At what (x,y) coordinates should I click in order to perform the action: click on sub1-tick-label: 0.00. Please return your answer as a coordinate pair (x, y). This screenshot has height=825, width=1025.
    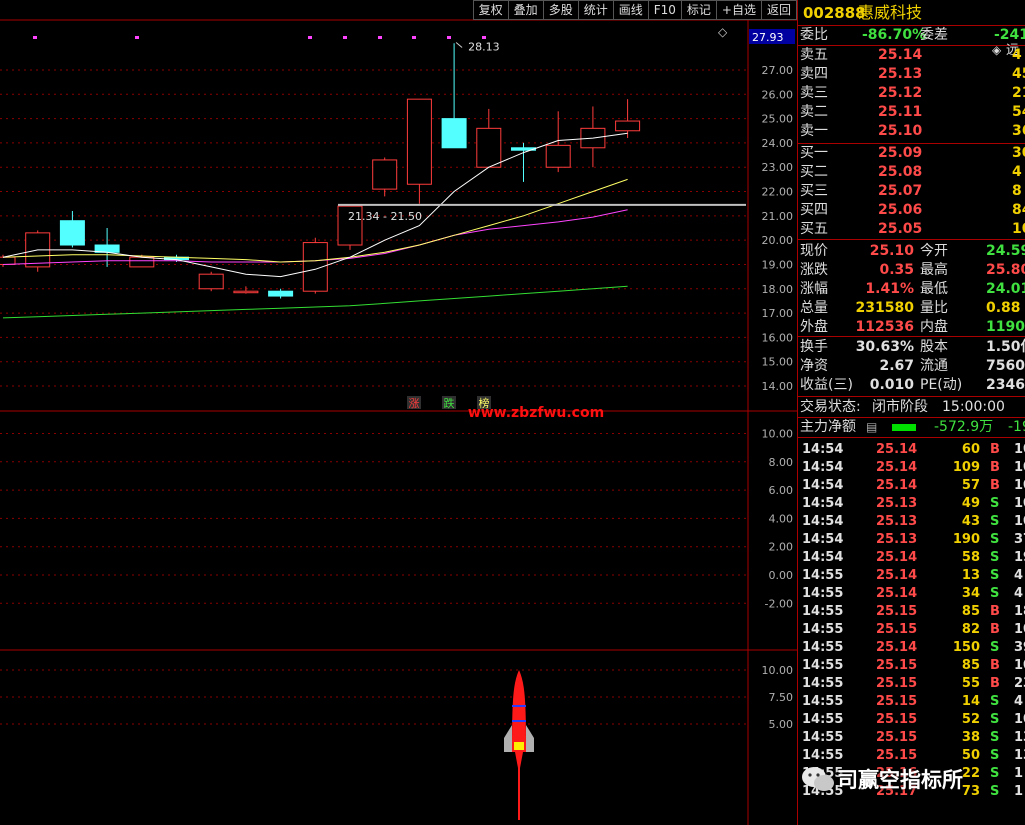
    Looking at the image, I should click on (781, 575).